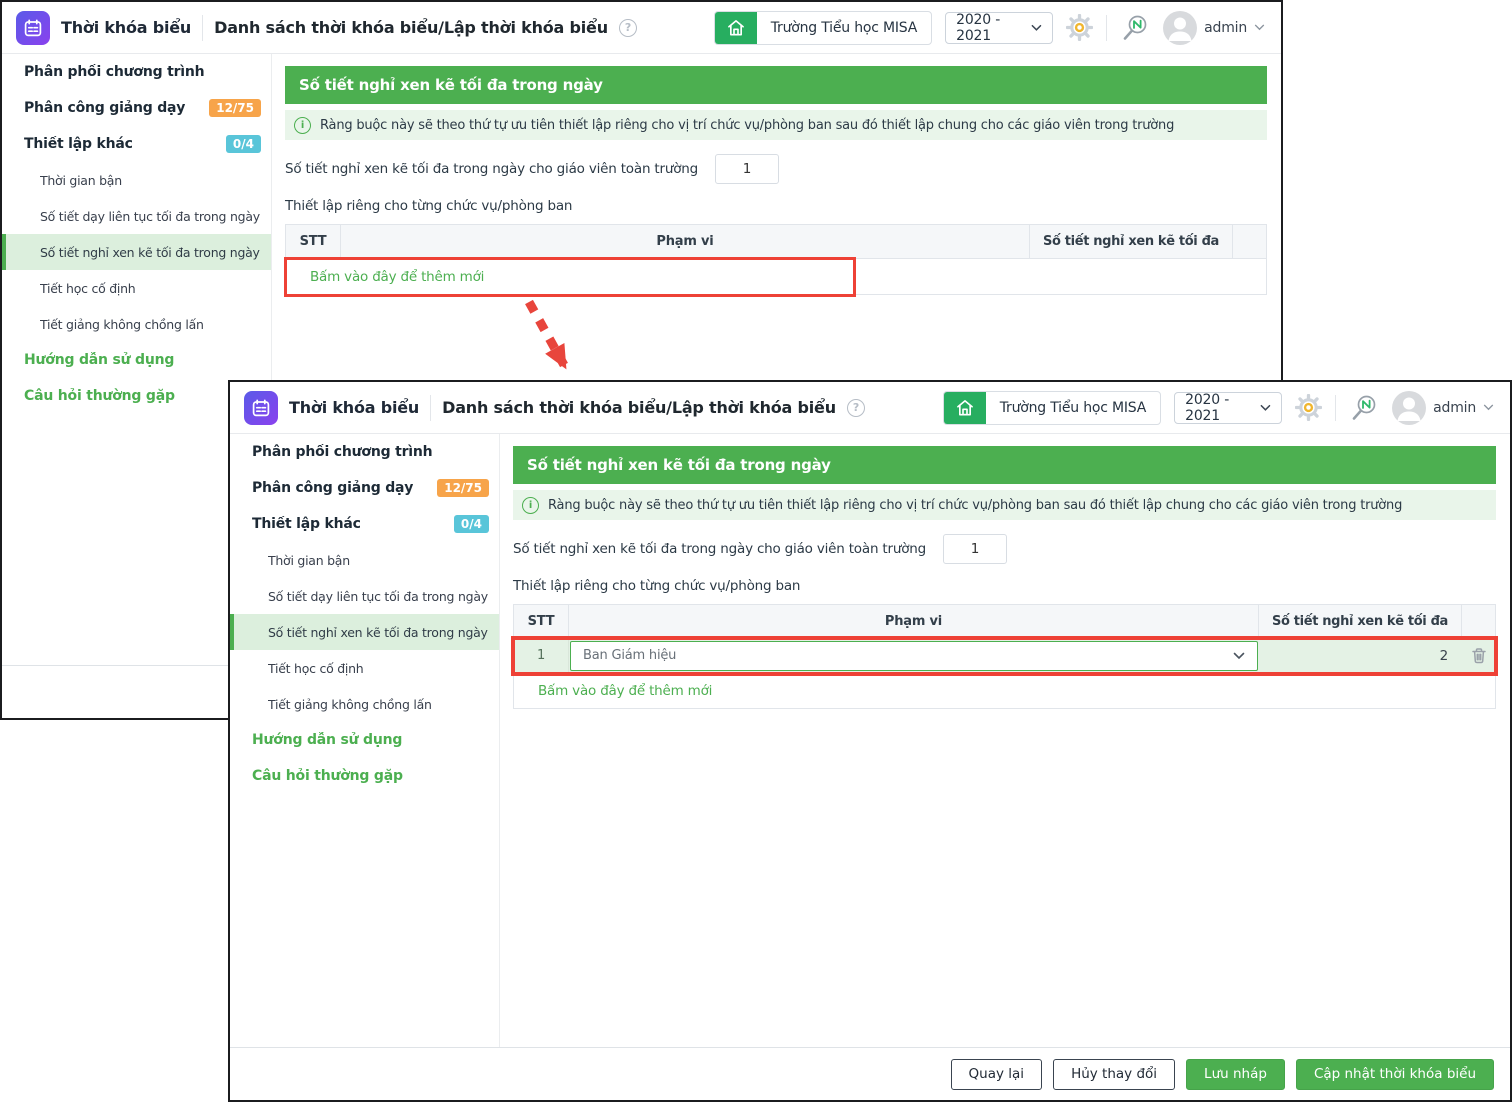 The image size is (1512, 1102). What do you see at coordinates (81, 180) in the screenshot?
I see `sidebar-item-label: Thời gian bận` at bounding box center [81, 180].